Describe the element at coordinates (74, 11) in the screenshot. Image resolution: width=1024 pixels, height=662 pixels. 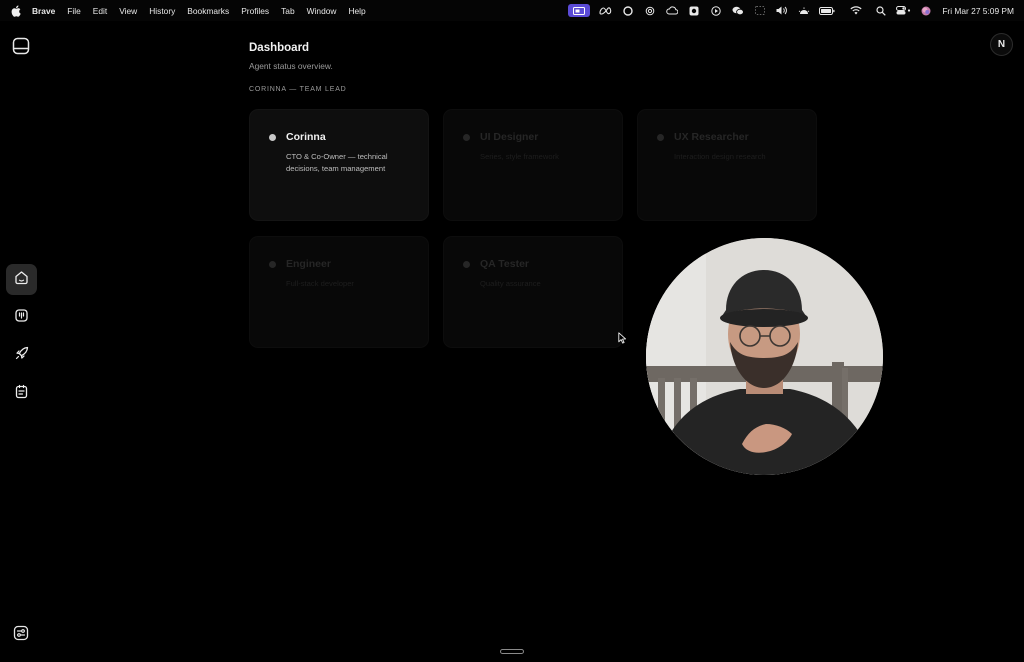
I see `menu-file: File` at that location.